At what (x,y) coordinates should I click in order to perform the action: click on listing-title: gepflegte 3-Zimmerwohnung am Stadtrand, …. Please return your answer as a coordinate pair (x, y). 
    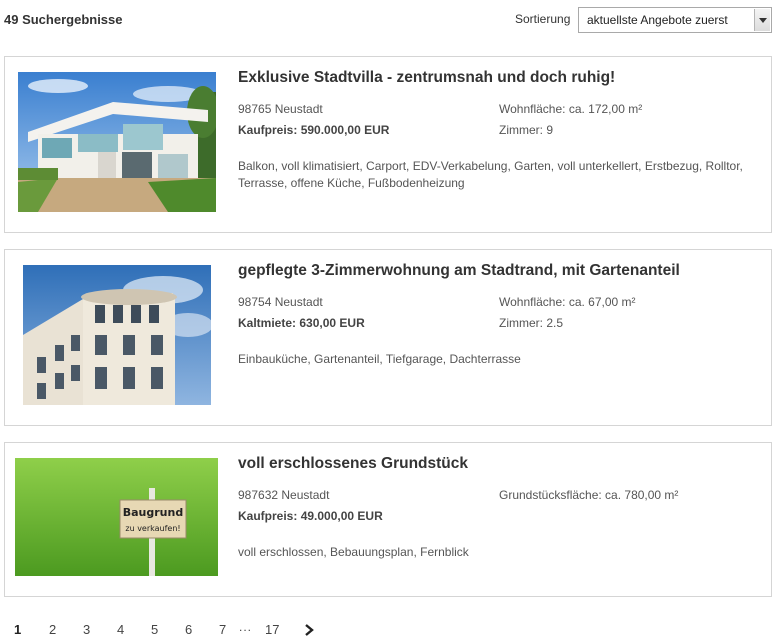
    Looking at the image, I should click on (459, 271).